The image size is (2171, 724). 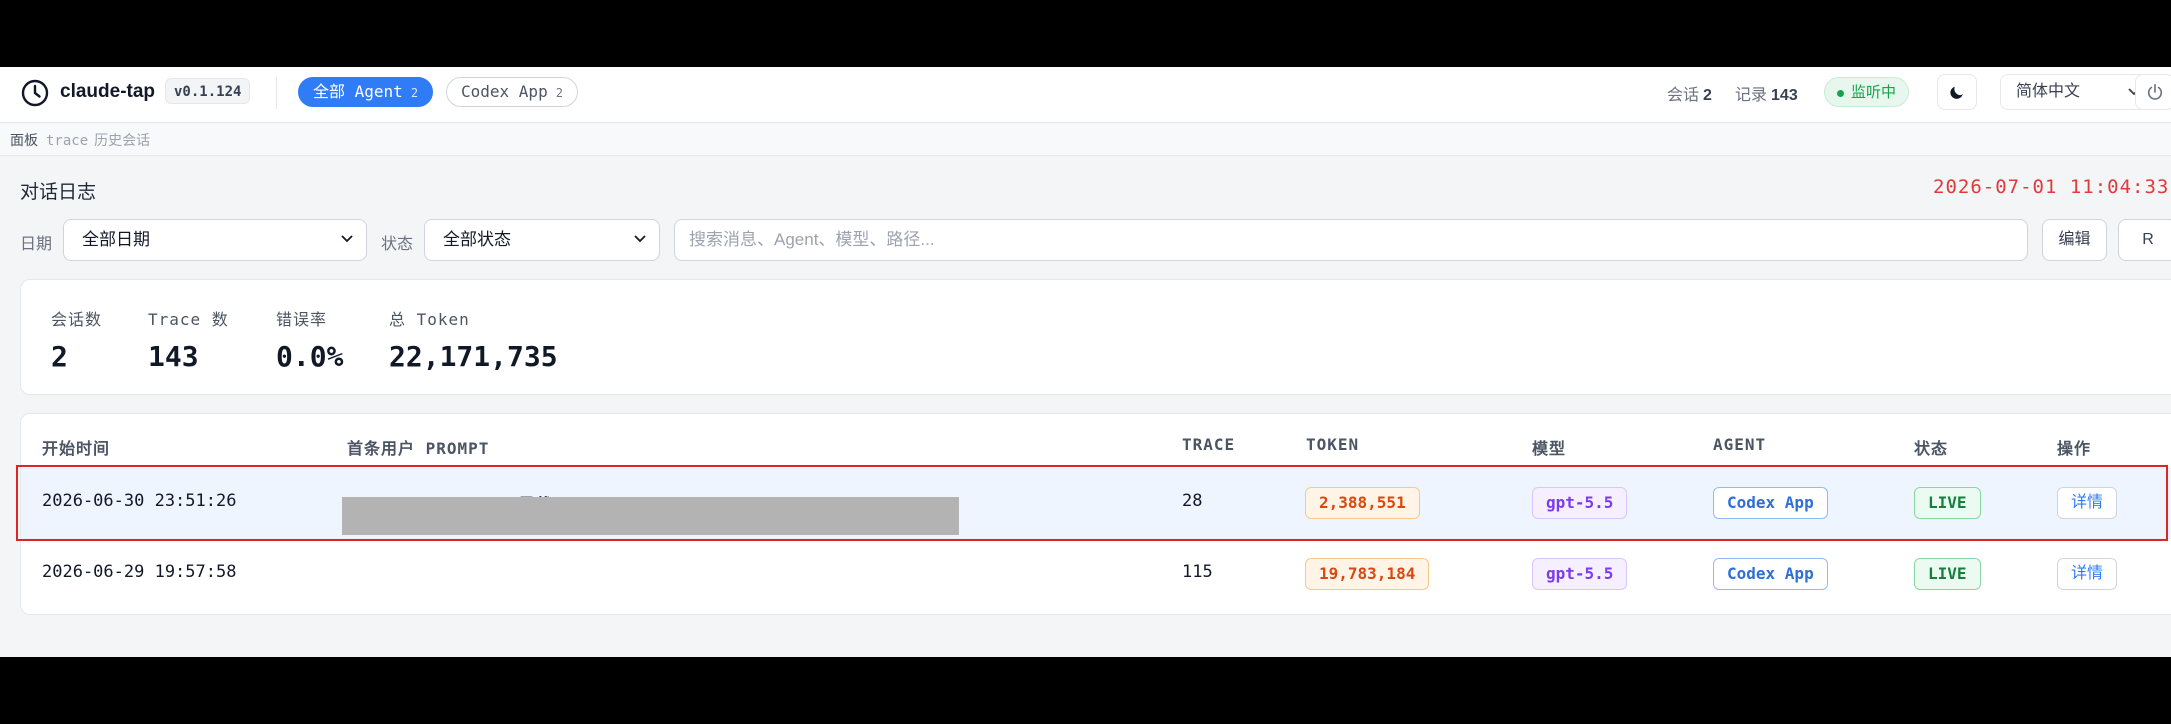 I want to click on summary-total-token: 总 Token 22,171,735, so click(x=473, y=339).